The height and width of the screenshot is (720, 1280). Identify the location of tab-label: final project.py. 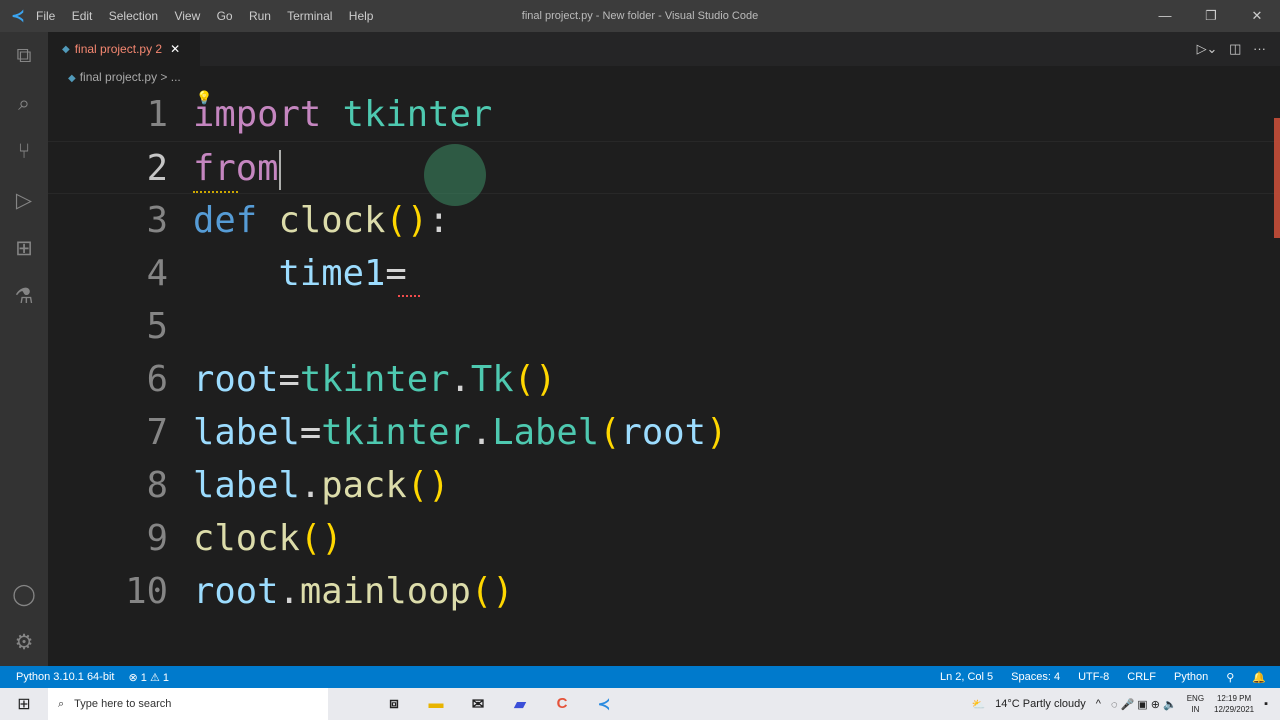
(113, 49).